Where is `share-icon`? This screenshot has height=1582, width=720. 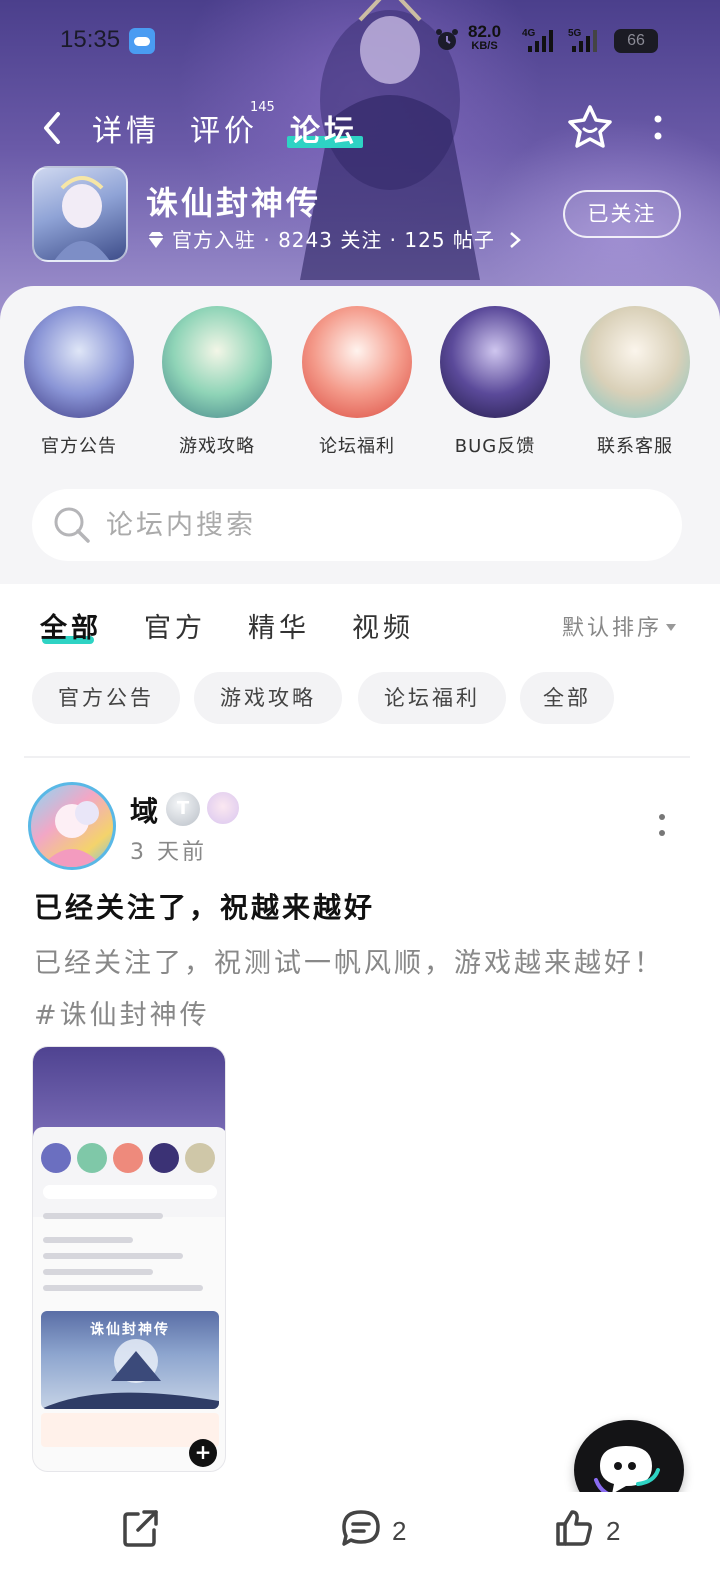
share-icon is located at coordinates (140, 1528).